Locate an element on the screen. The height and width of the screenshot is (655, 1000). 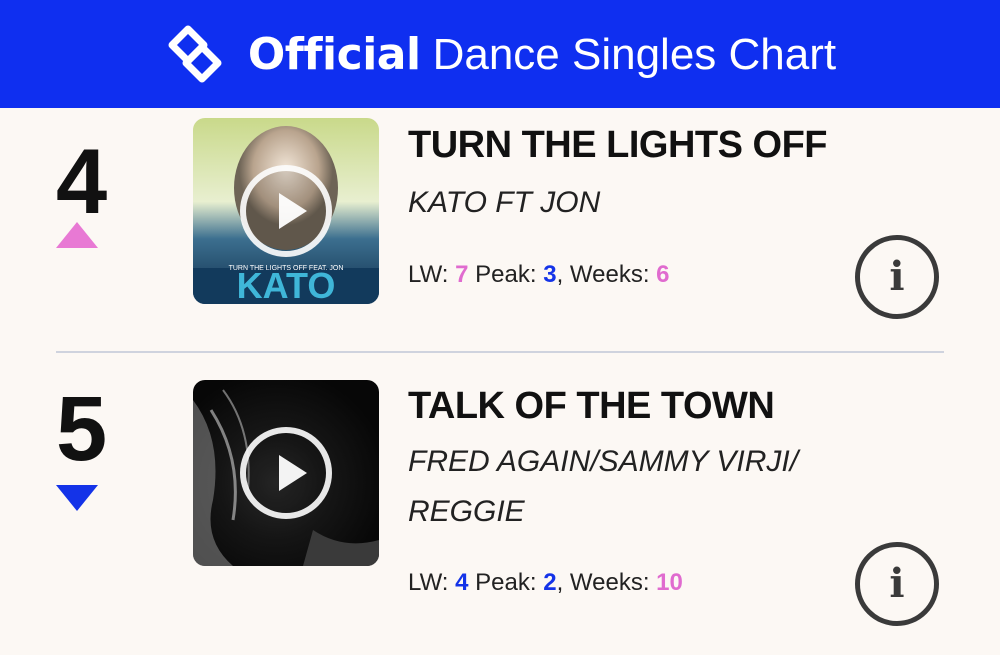
chart-stats: LW: 7 Peak: 3, Weeks: 6 is located at coordinates (539, 275).